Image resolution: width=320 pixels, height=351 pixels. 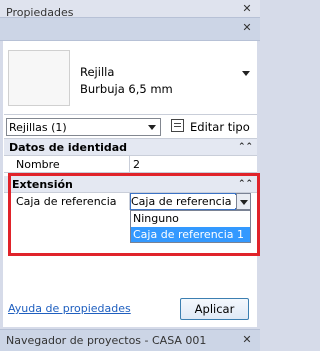 I want to click on type-family-name: Rejilla, so click(x=97, y=72).